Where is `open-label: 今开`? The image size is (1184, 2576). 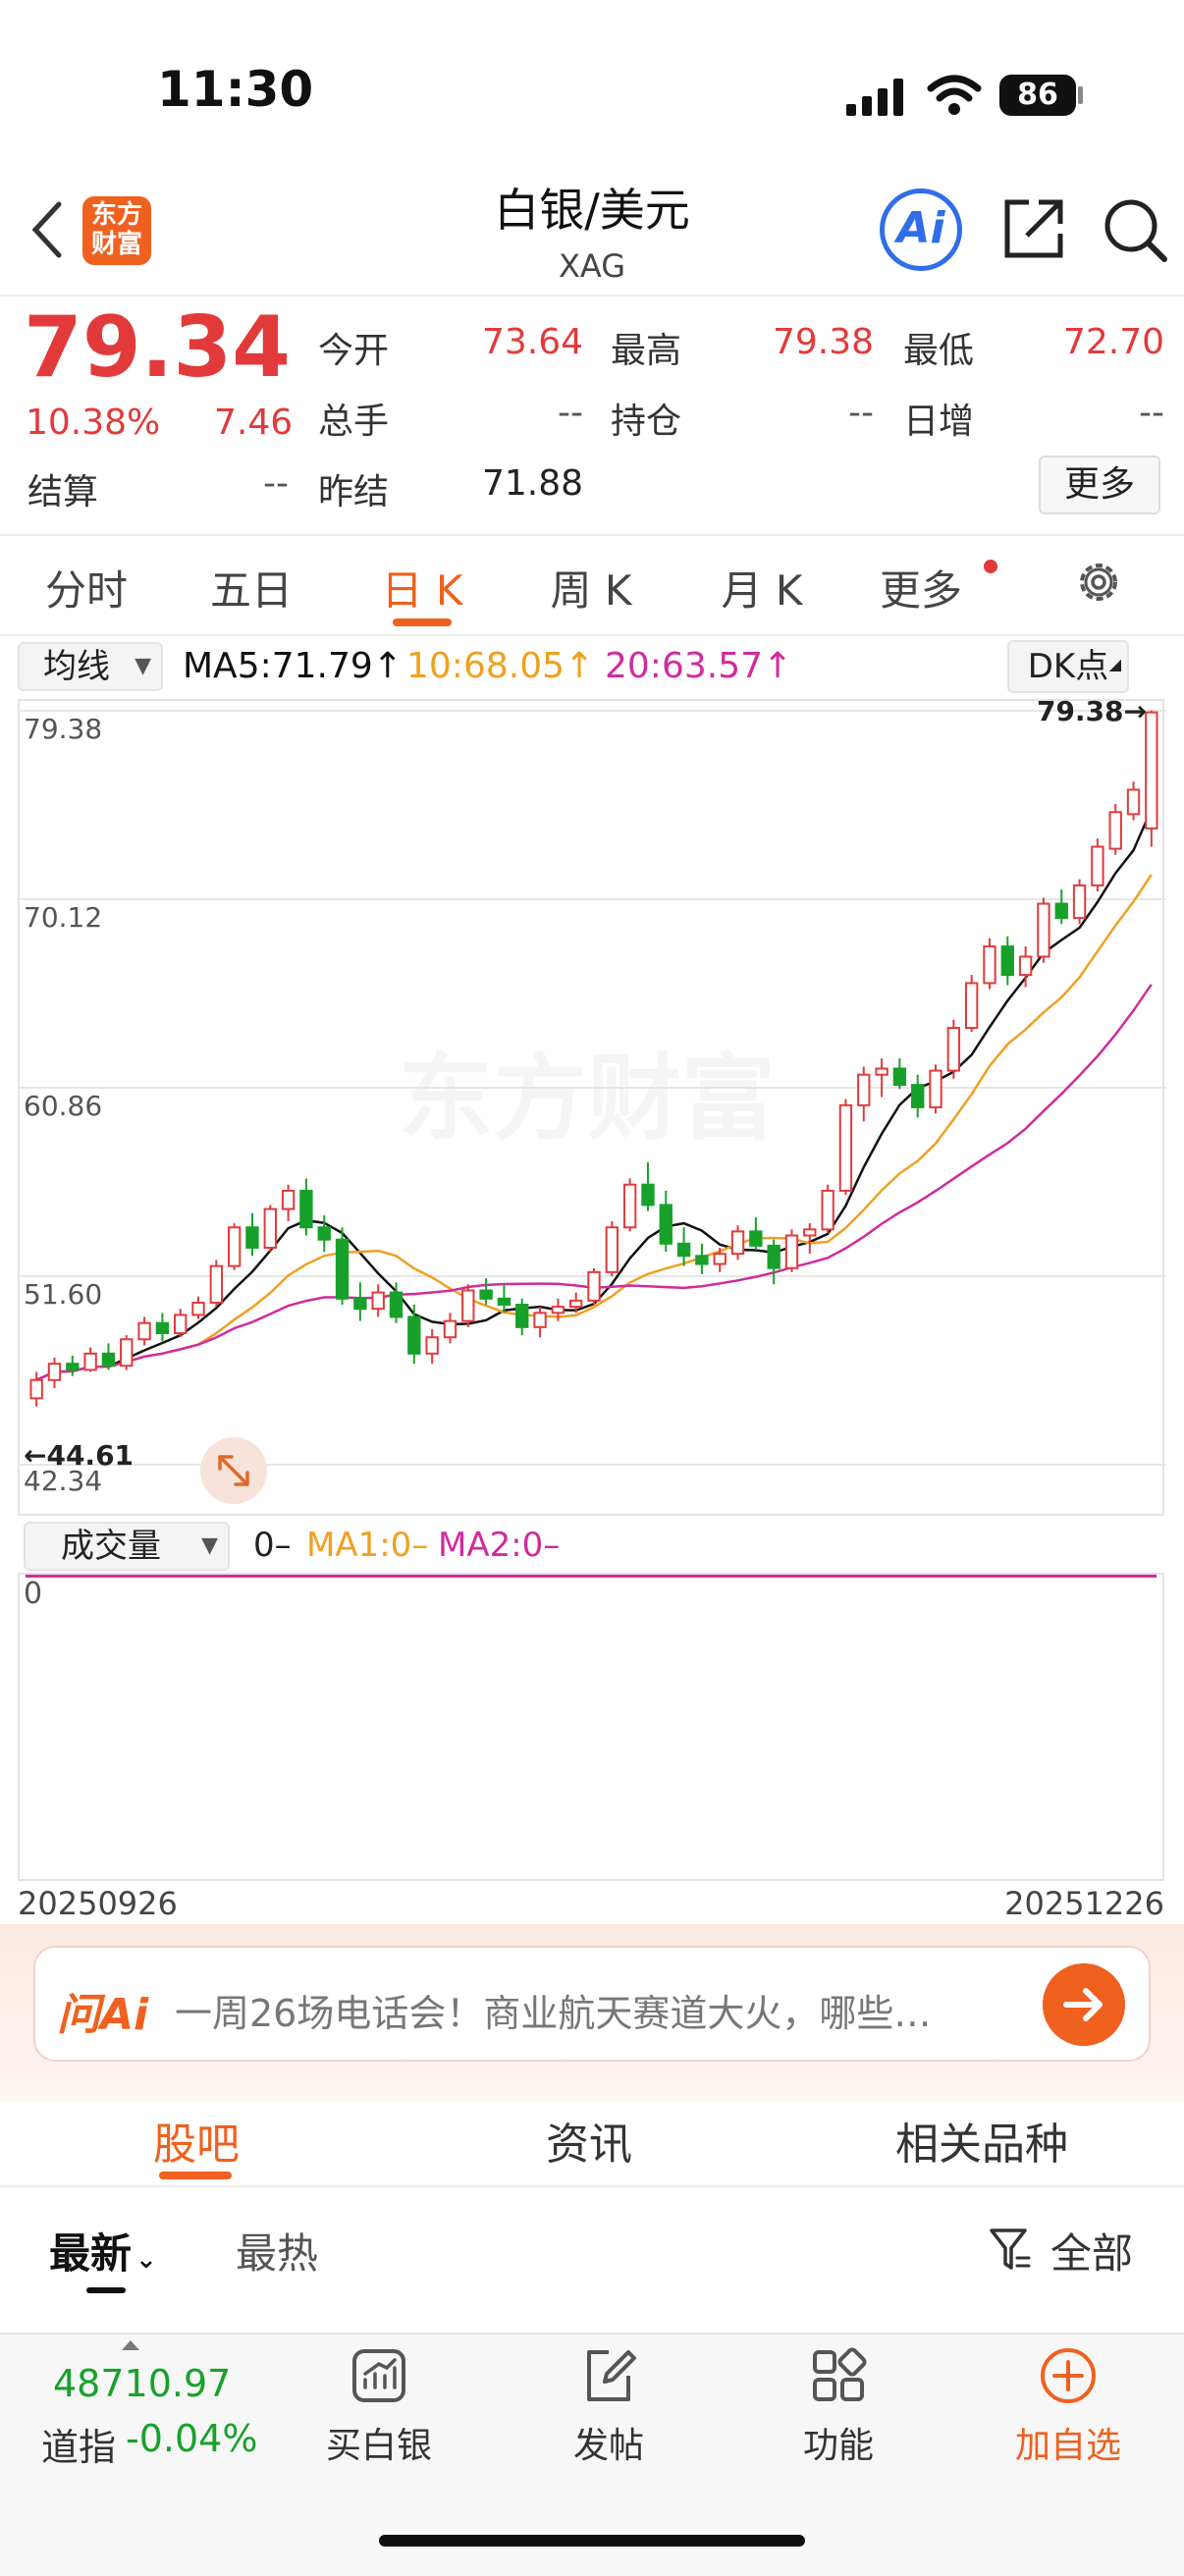 open-label: 今开 is located at coordinates (354, 351).